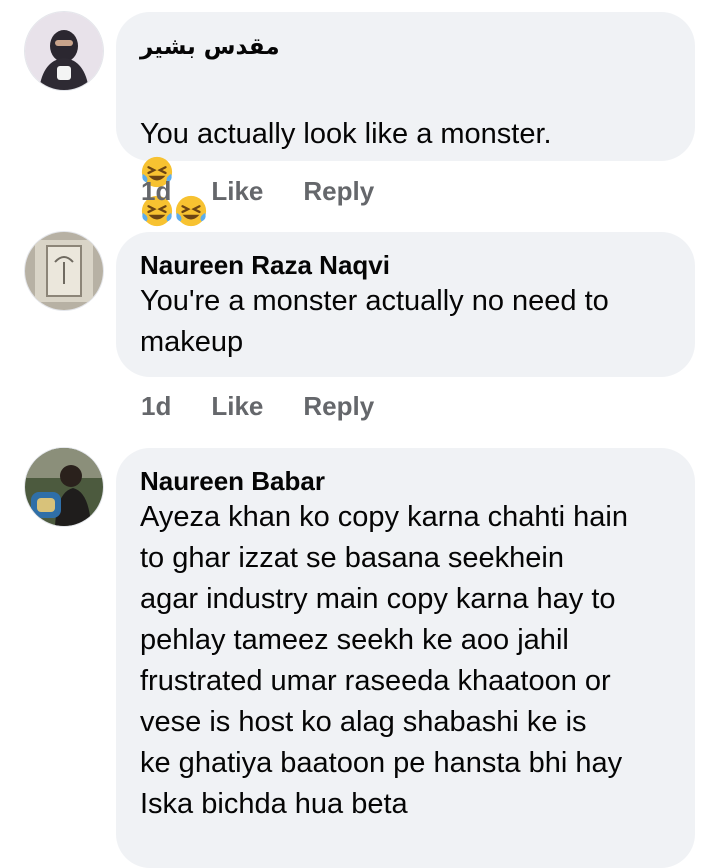 This screenshot has width=720, height=868. What do you see at coordinates (405, 481) in the screenshot?
I see `comment-author: Naureen Babar` at bounding box center [405, 481].